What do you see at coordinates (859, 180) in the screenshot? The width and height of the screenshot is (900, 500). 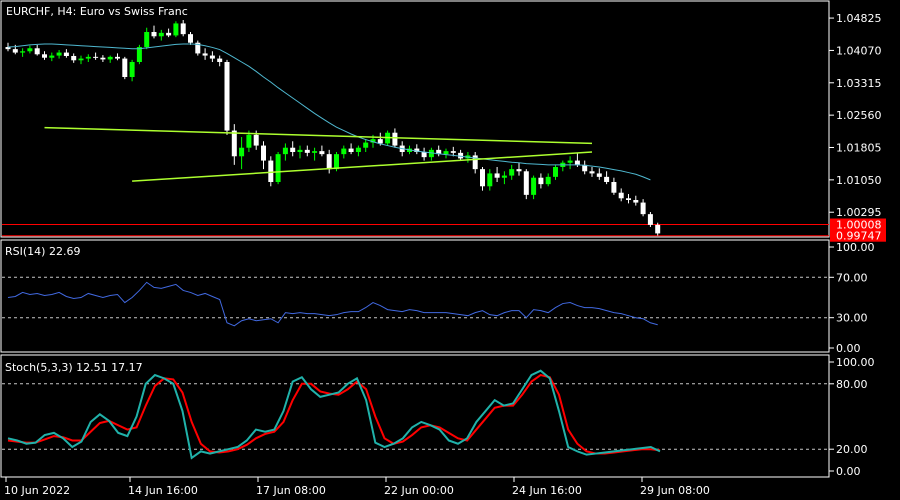 I see `price-tick-label-5: 1.01050` at bounding box center [859, 180].